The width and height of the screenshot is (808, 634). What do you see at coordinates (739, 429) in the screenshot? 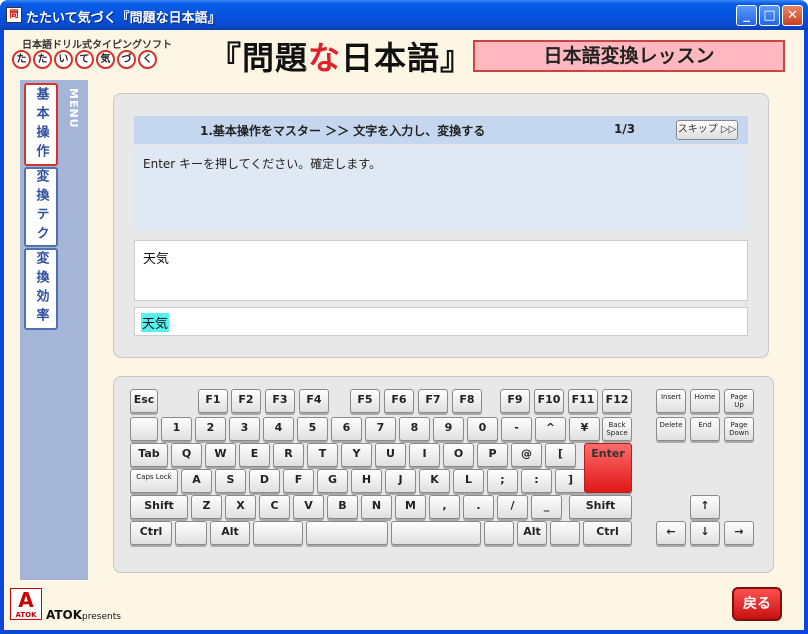
I see `key: Page Down` at bounding box center [739, 429].